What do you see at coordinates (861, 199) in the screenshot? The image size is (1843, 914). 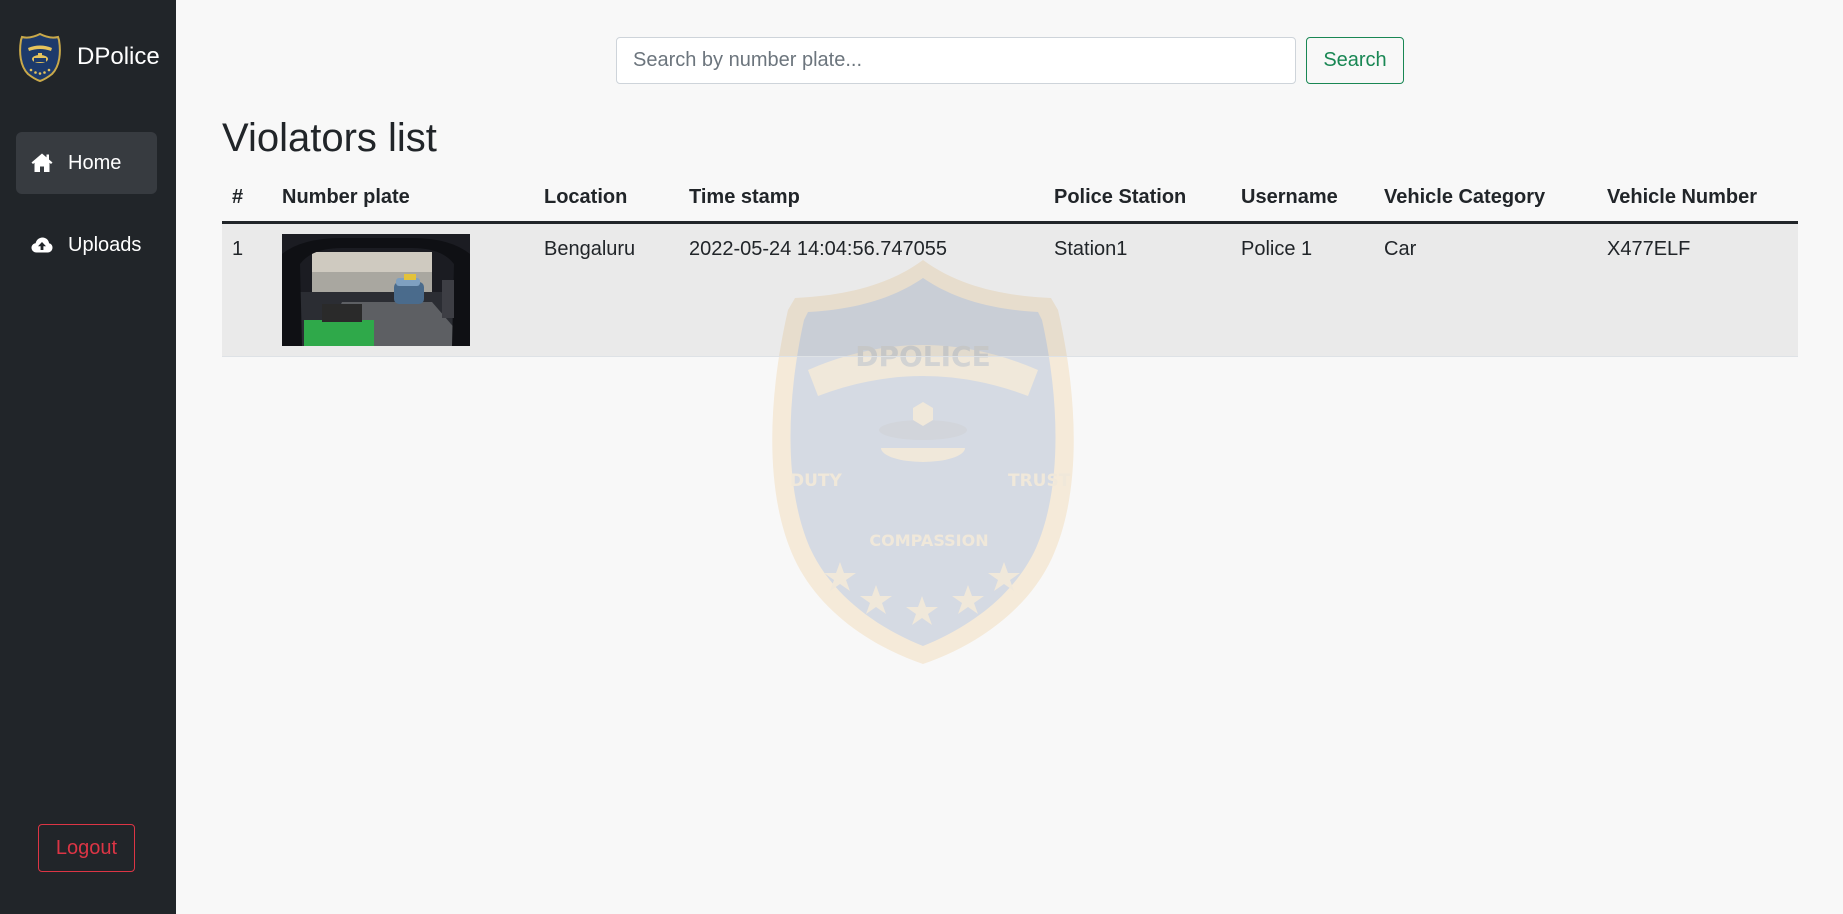 I see `header-time-stamp: Time stamp` at bounding box center [861, 199].